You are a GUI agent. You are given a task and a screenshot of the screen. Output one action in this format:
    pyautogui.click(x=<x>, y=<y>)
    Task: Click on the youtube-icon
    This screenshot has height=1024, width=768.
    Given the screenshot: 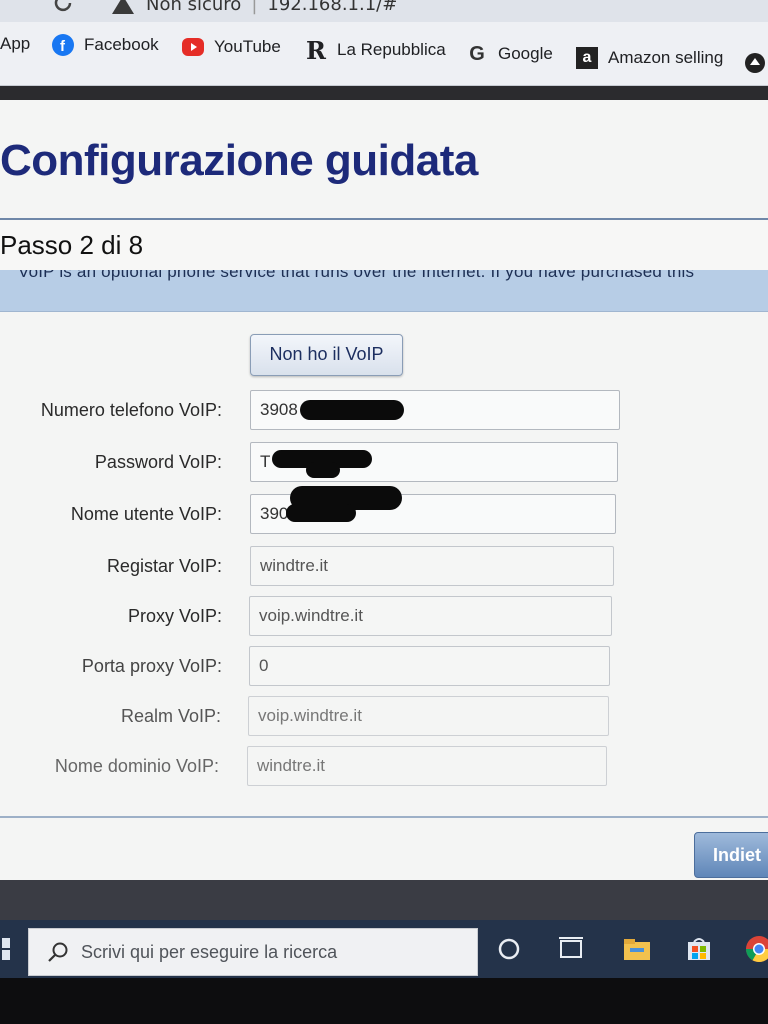 What is the action you would take?
    pyautogui.click(x=193, y=47)
    